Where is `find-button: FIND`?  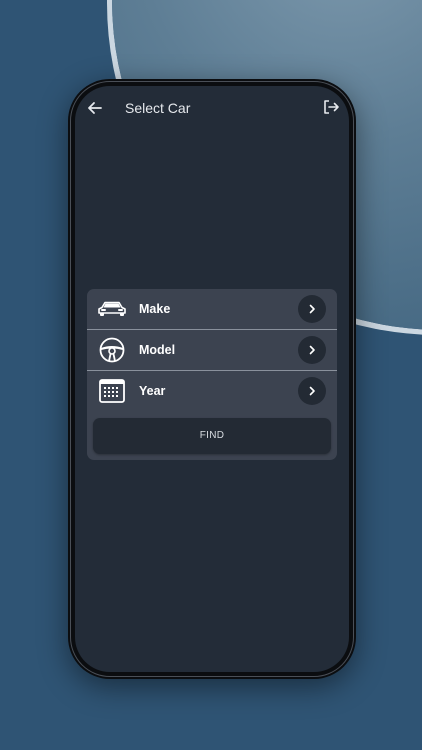
find-button: FIND is located at coordinates (212, 436).